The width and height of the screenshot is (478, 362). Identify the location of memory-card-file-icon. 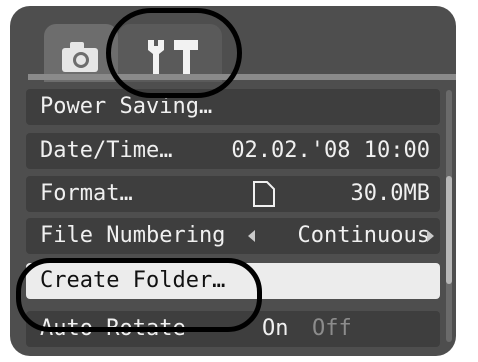
(264, 194).